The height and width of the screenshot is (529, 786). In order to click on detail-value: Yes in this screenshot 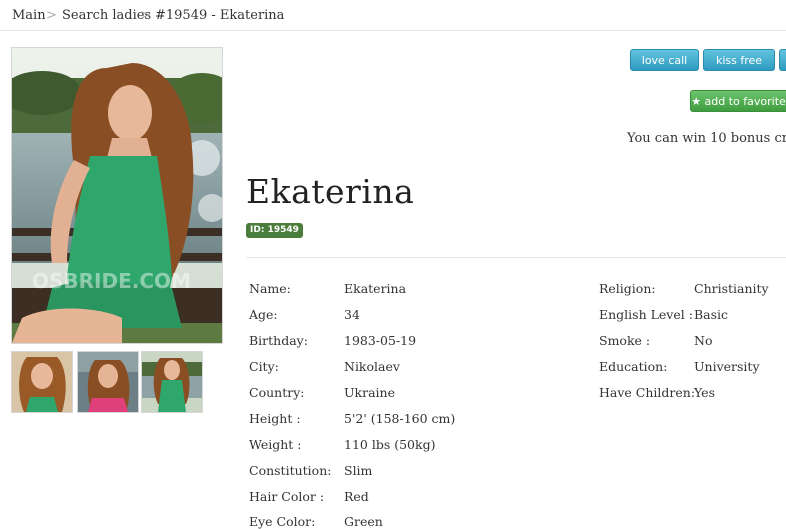, I will do `click(704, 392)`.